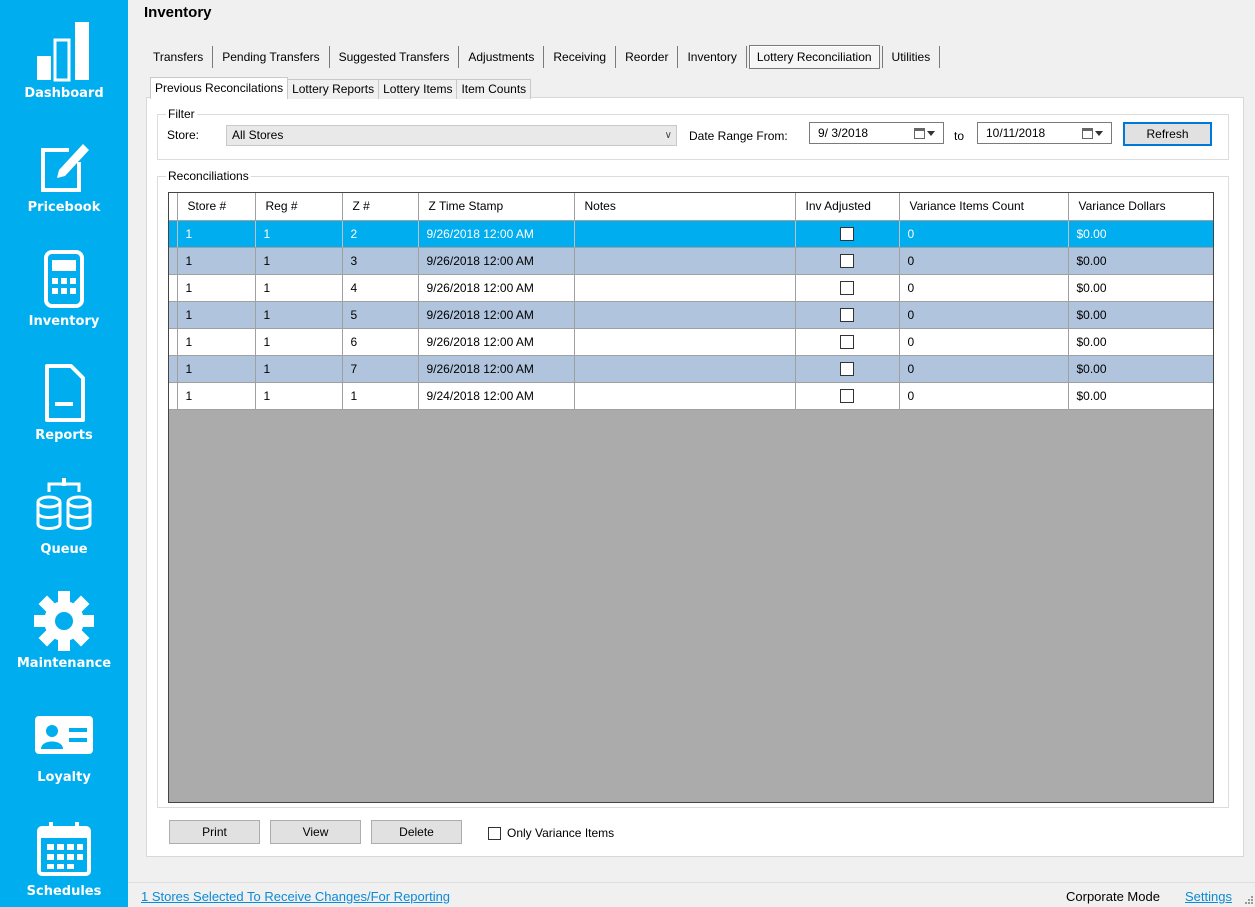 This screenshot has width=1255, height=907. What do you see at coordinates (64, 621) in the screenshot?
I see `gear-icon` at bounding box center [64, 621].